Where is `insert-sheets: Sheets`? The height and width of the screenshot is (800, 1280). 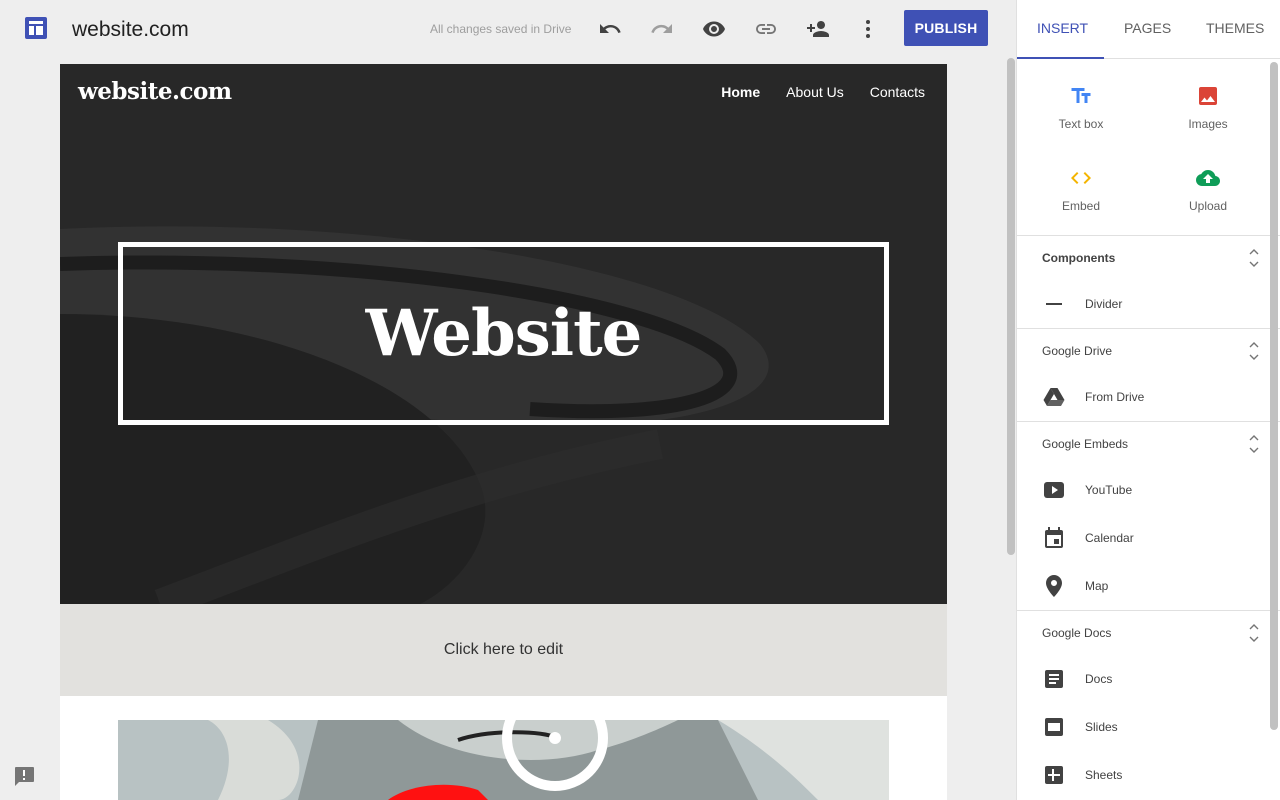
insert-sheets: Sheets is located at coordinates (1148, 775).